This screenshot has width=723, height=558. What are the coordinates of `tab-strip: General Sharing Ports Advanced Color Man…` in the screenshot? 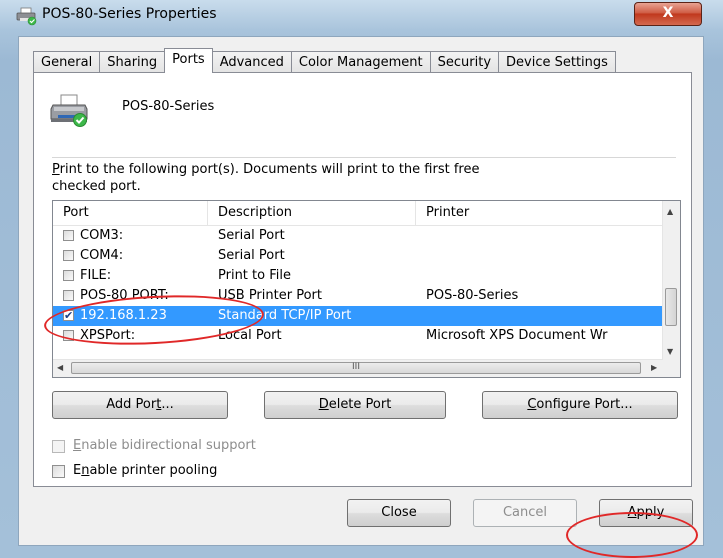 It's located at (324, 60).